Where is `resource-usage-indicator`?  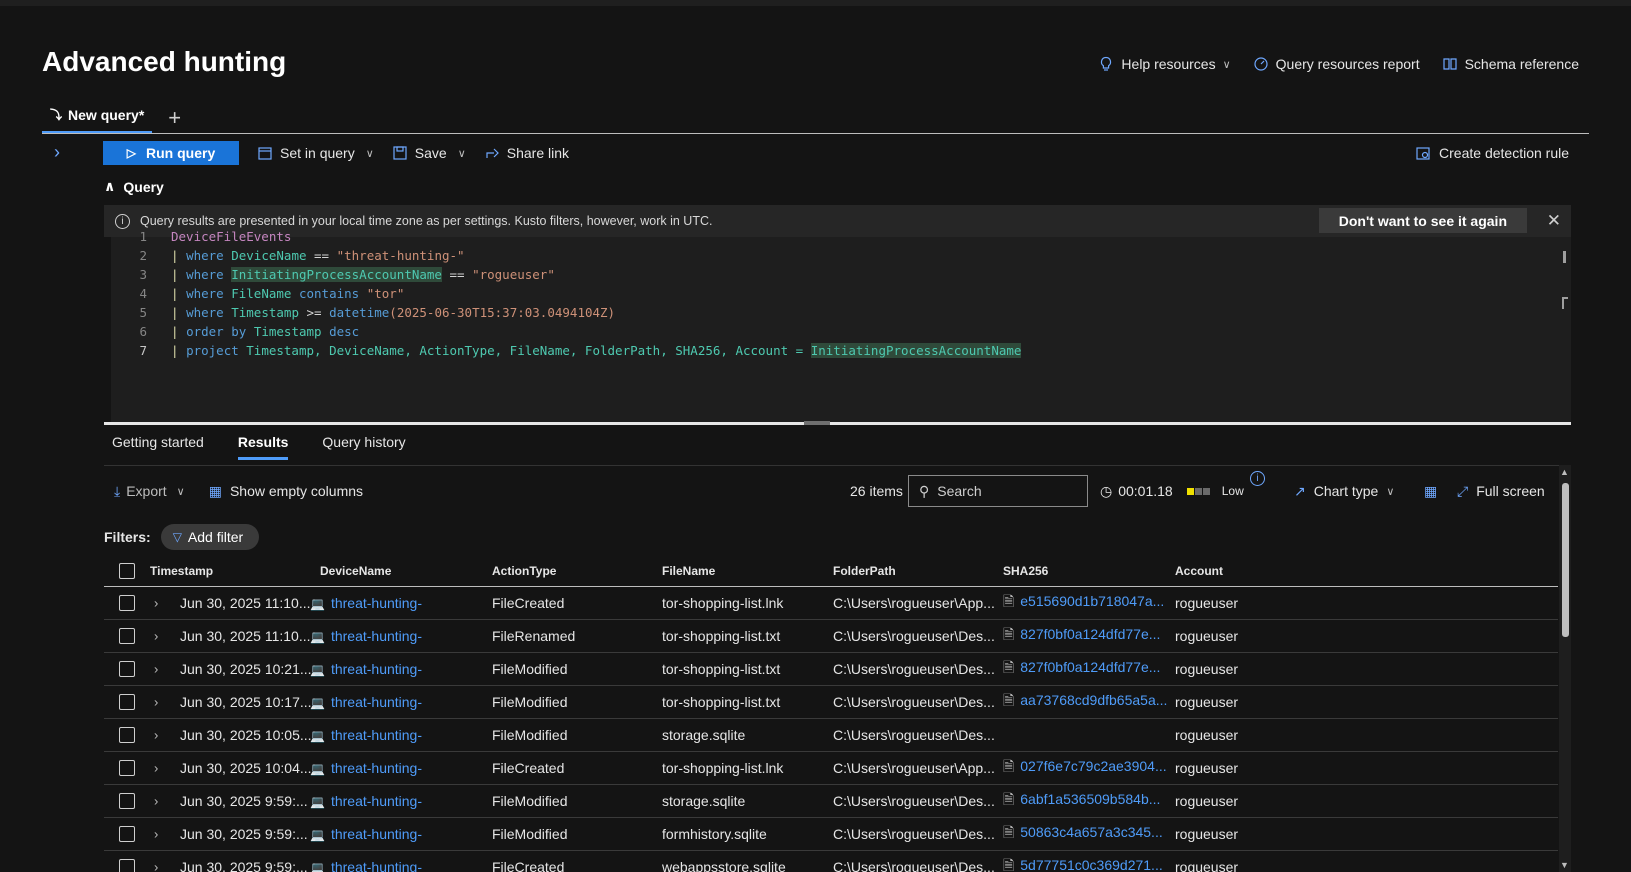
resource-usage-indicator is located at coordinates (1198, 491).